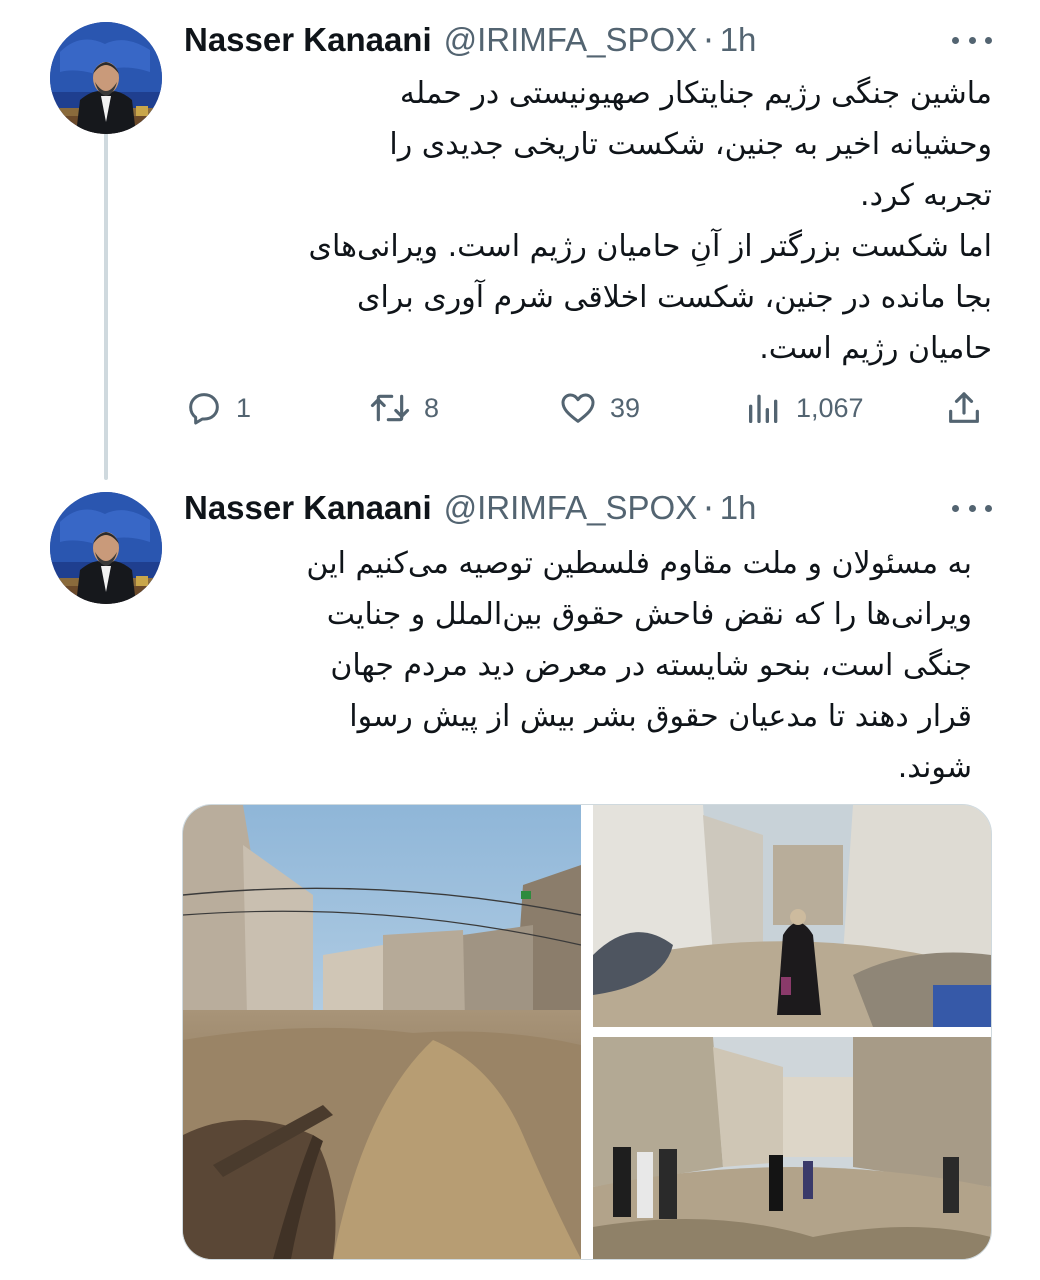 The image size is (1040, 1280). What do you see at coordinates (964, 407) in the screenshot?
I see `share-icon` at bounding box center [964, 407].